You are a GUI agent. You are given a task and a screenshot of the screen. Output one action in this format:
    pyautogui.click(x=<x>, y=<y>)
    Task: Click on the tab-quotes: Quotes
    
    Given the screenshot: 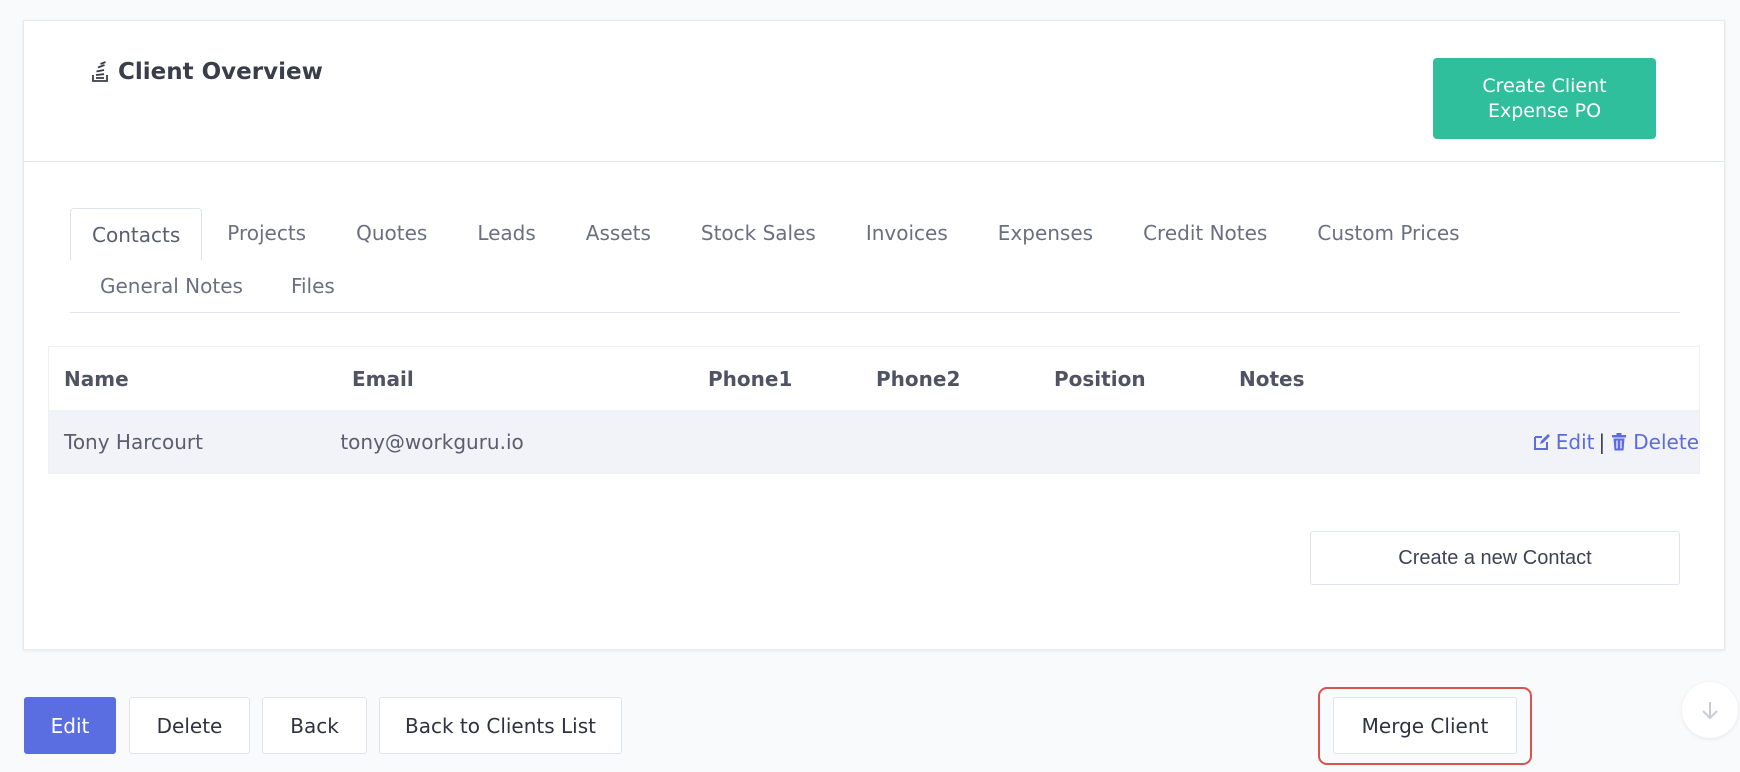 What is the action you would take?
    pyautogui.click(x=391, y=233)
    